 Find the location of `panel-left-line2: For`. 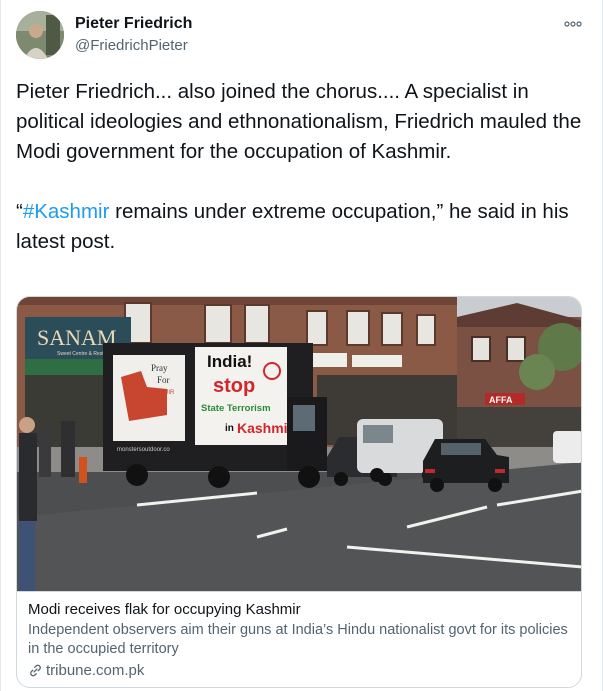

panel-left-line2: For is located at coordinates (163, 380).